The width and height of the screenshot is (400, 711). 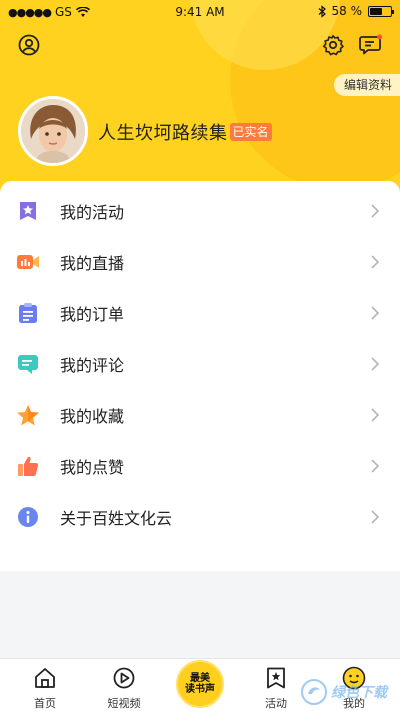 I want to click on bookmark-star-icon, so click(x=276, y=678).